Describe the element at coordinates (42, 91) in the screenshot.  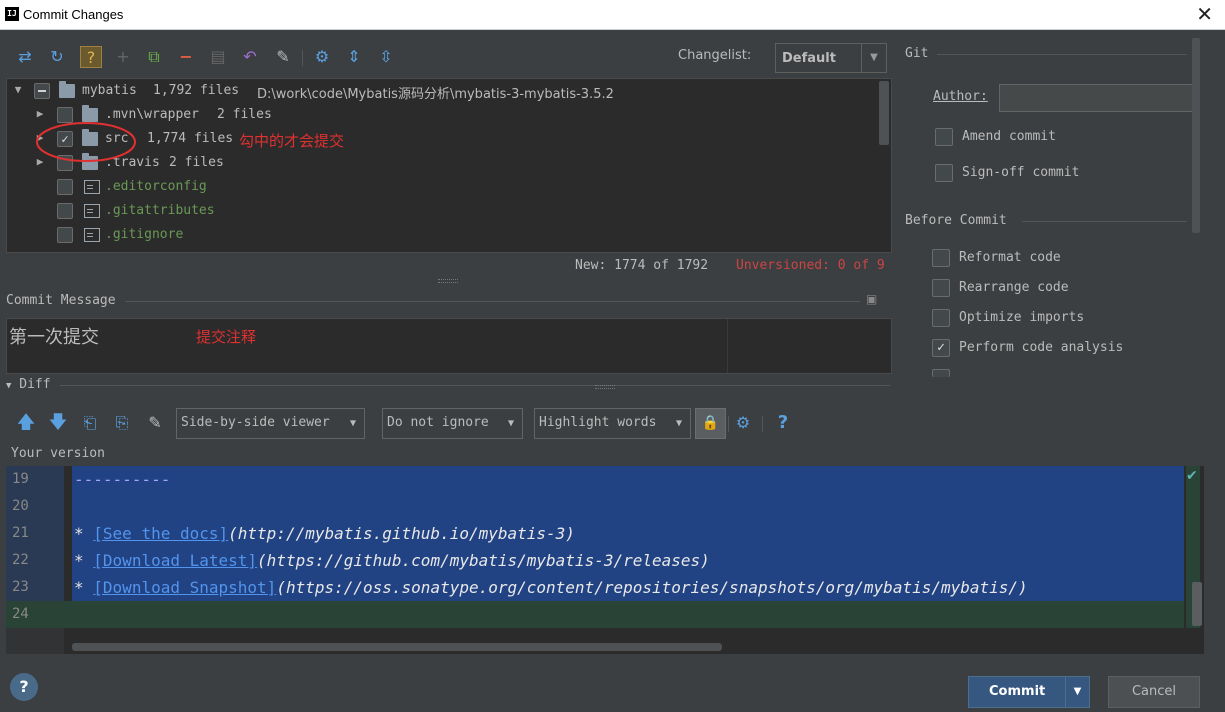
I see `root-checkbox` at that location.